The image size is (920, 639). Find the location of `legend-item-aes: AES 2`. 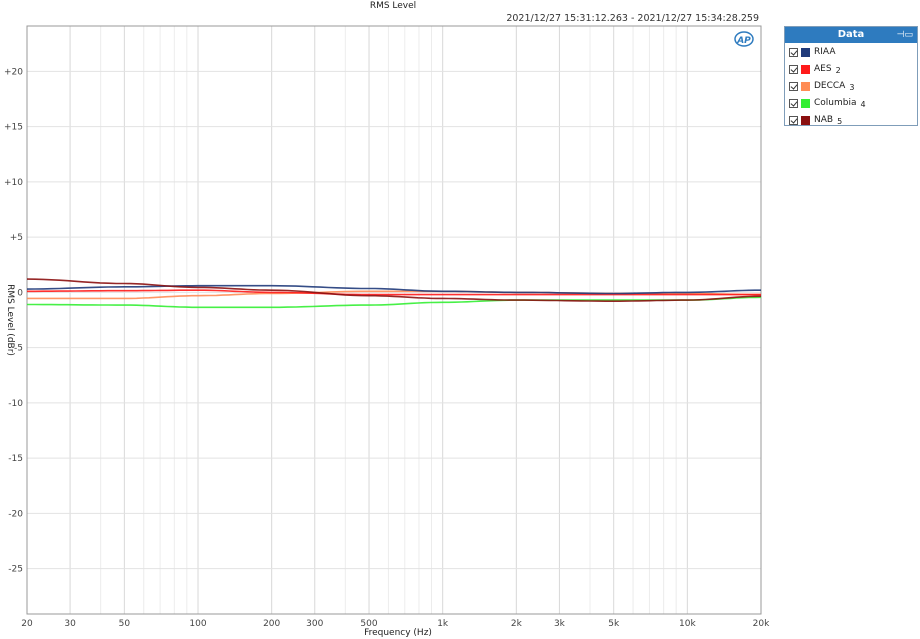

legend-item-aes: AES 2 is located at coordinates (851, 69).